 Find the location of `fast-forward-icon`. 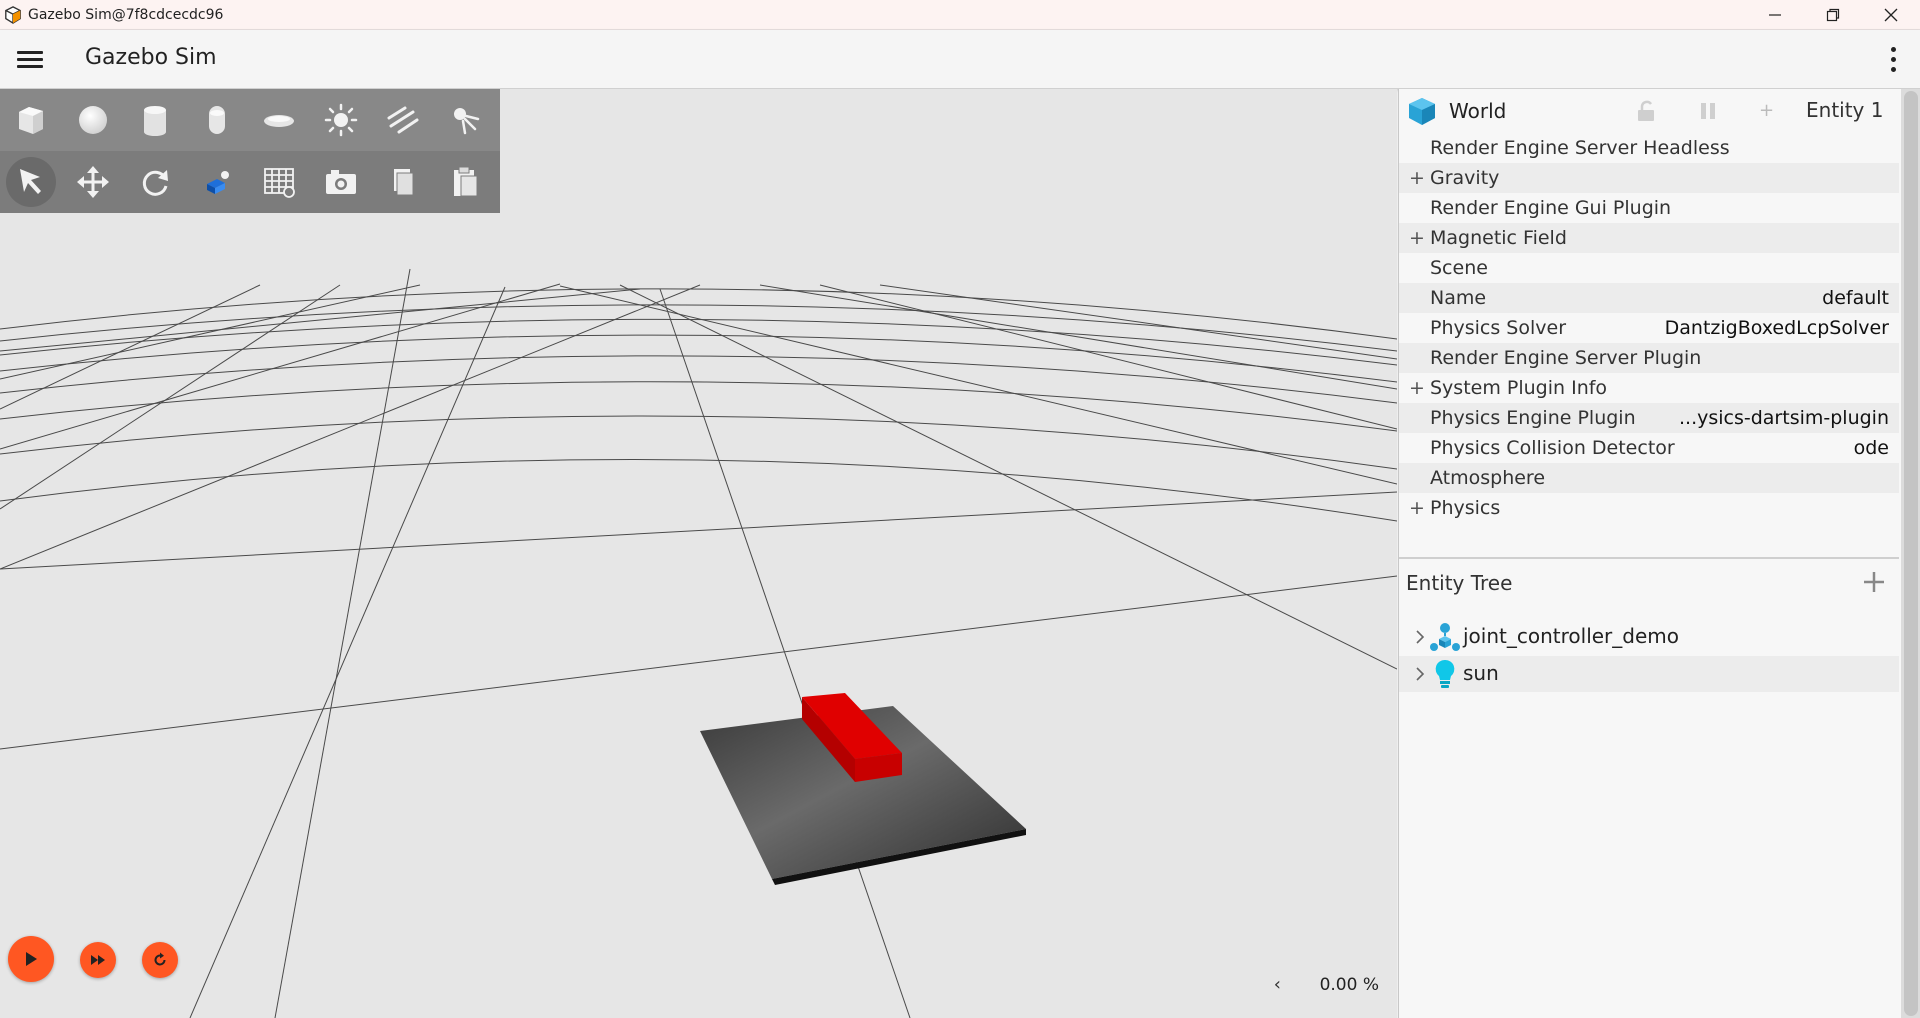

fast-forward-icon is located at coordinates (98, 960).